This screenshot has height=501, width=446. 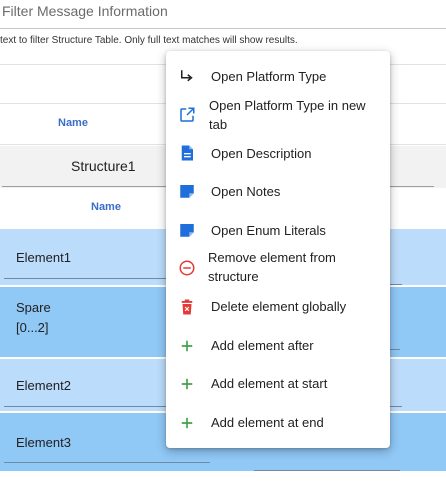 I want to click on open-in-new-icon, so click(x=187, y=114).